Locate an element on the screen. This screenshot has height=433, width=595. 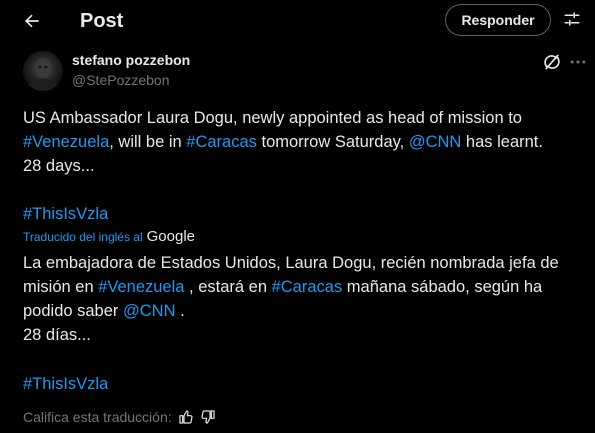
more-options-button is located at coordinates (578, 62).